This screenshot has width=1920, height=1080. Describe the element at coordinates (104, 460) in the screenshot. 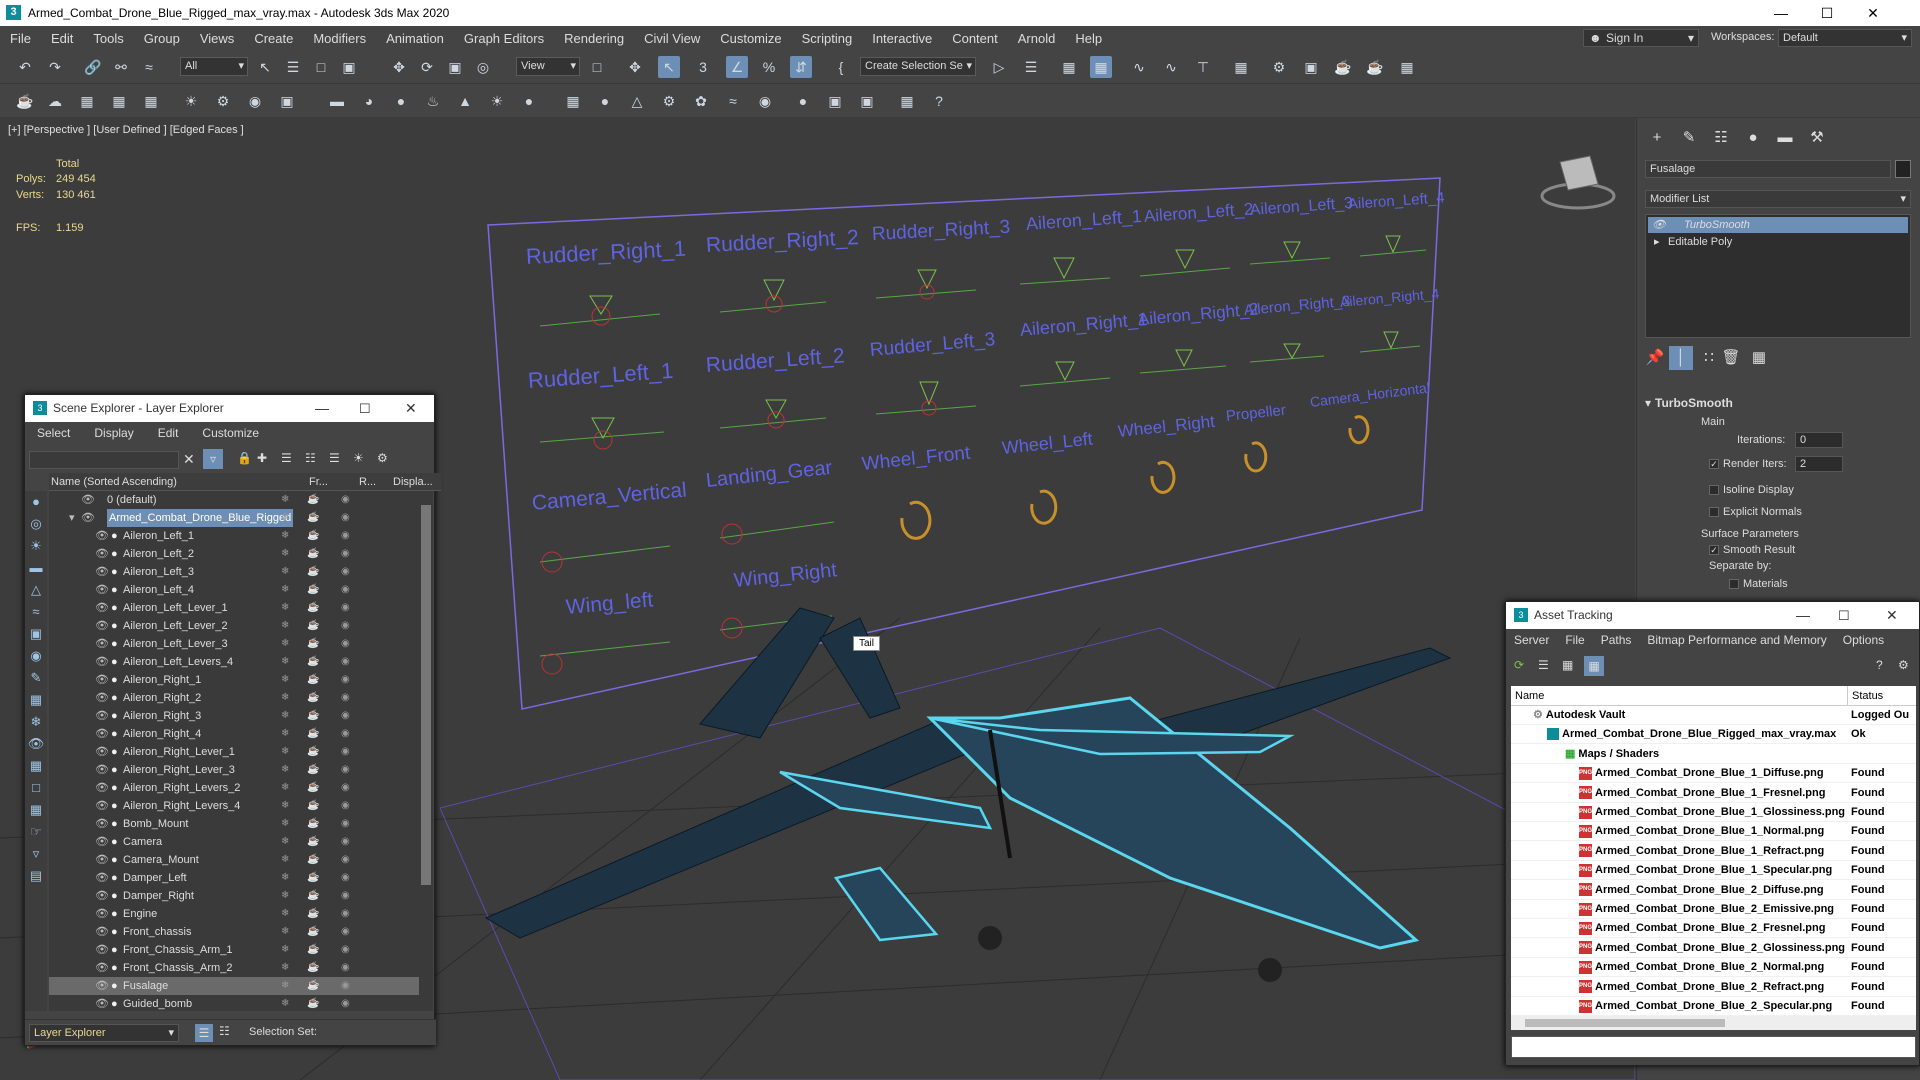

I see `scene-search-input` at that location.